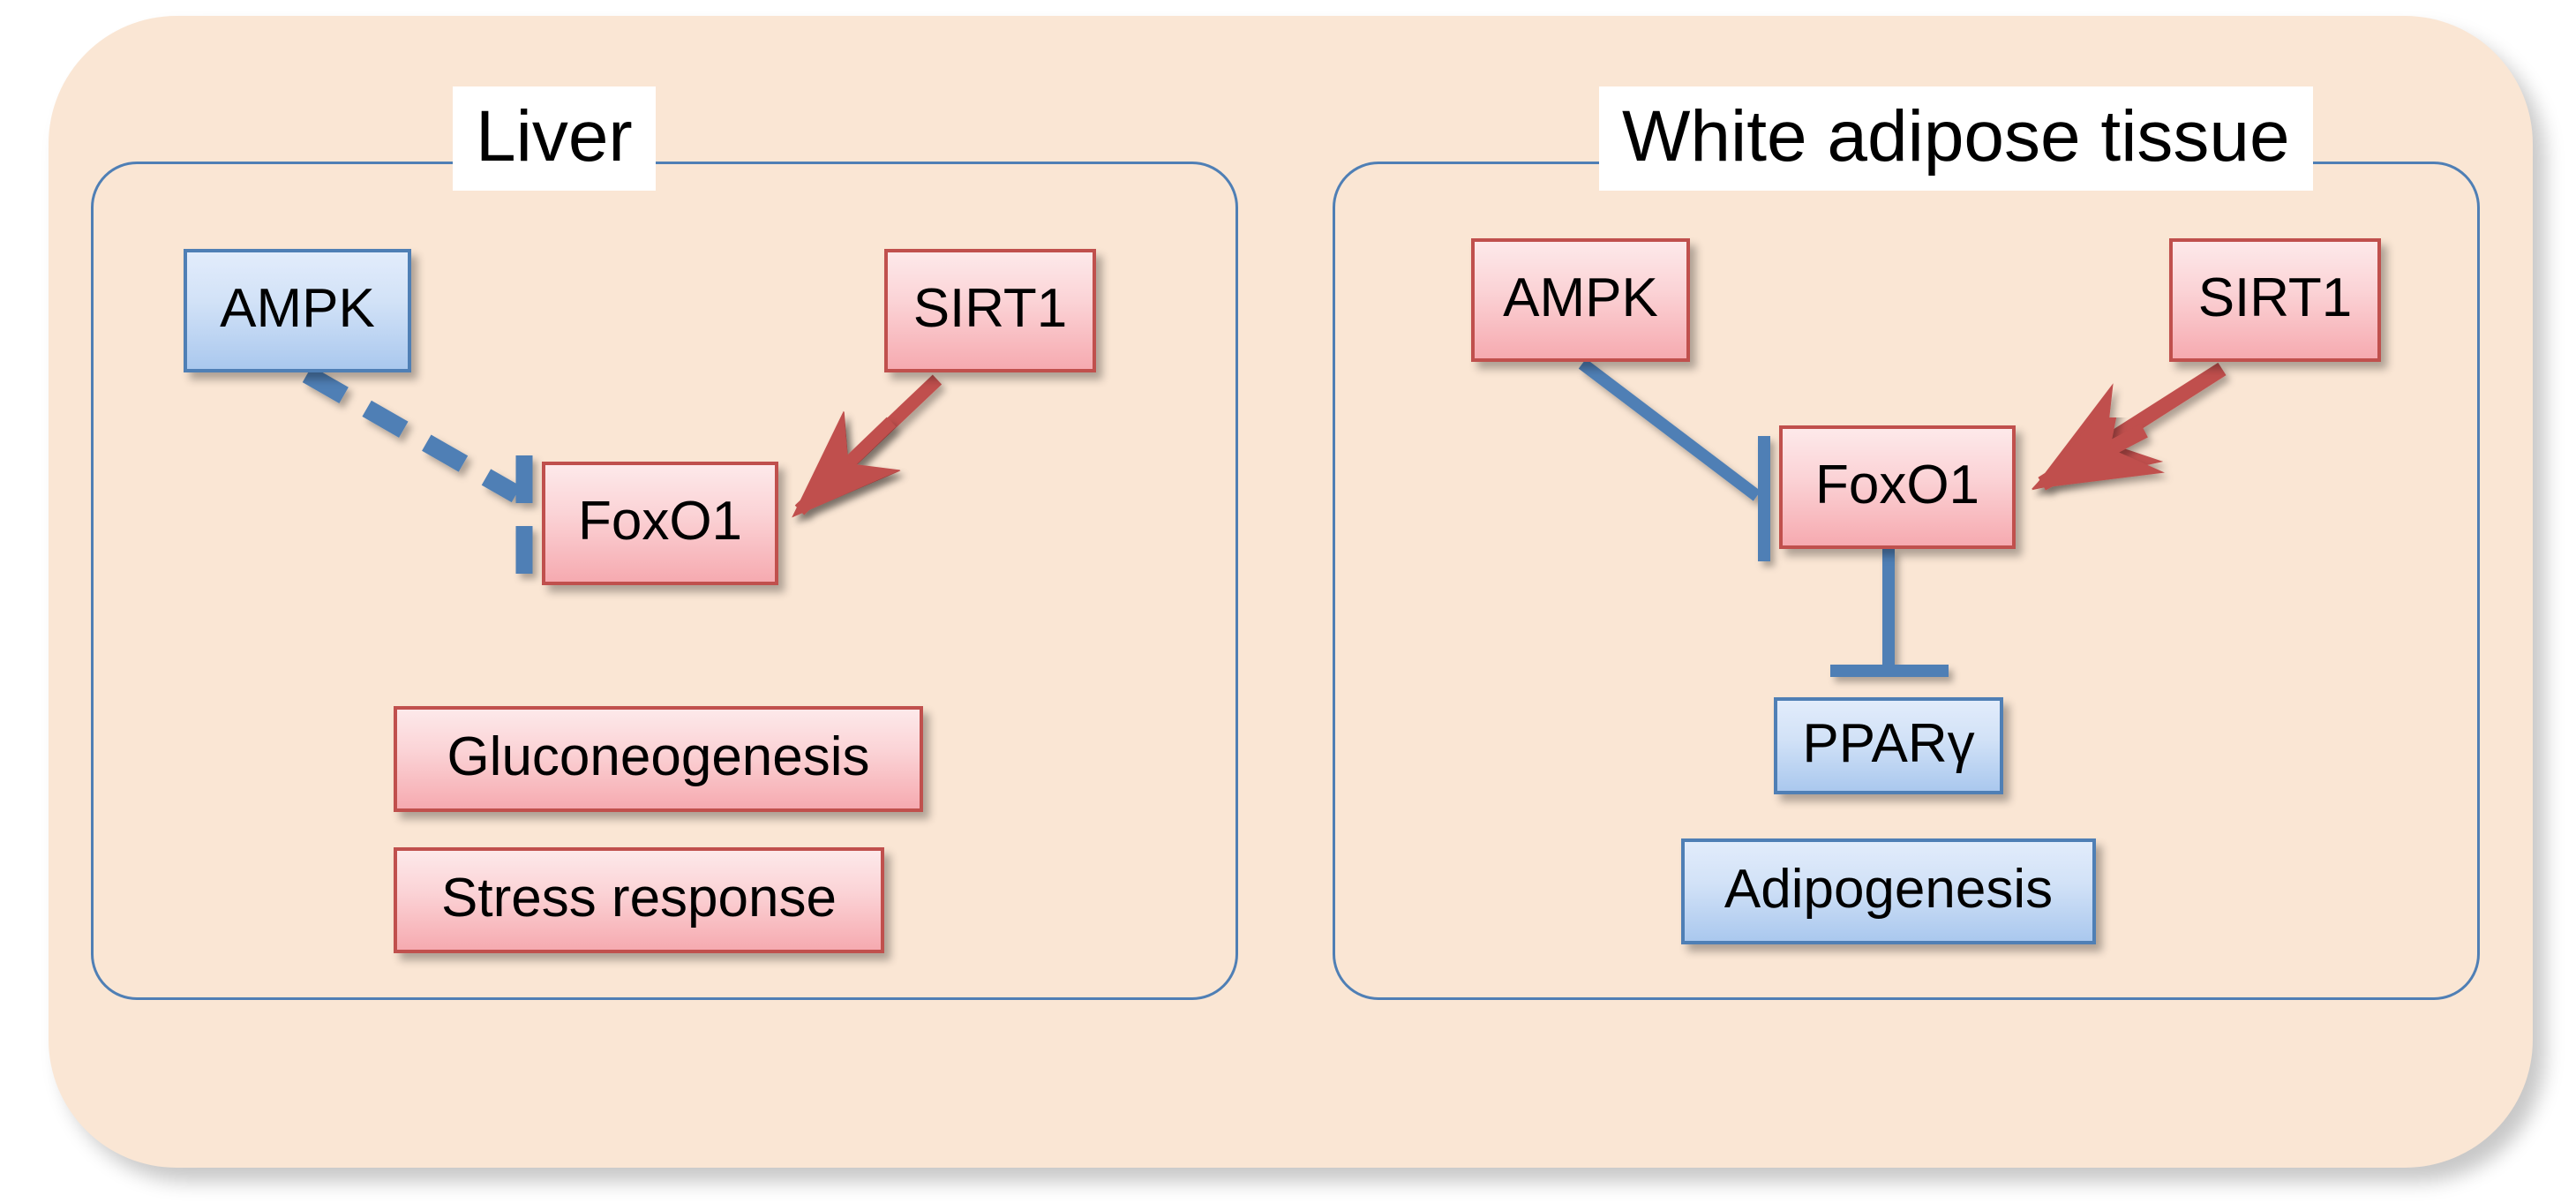 The width and height of the screenshot is (2576, 1203). I want to click on node-wat-ampk: AMPK, so click(1580, 300).